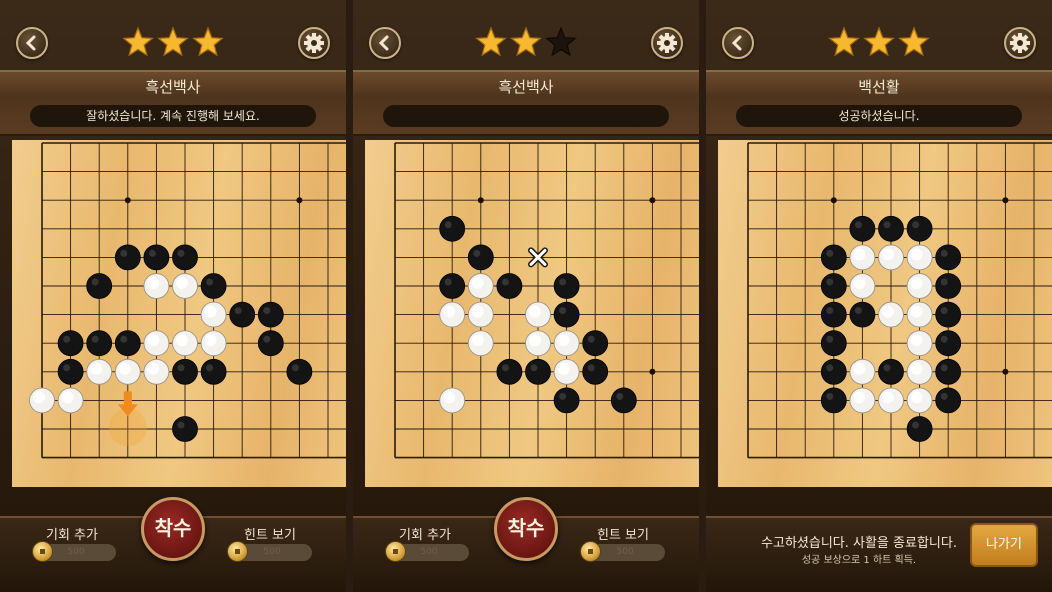  Describe the element at coordinates (526, 116) in the screenshot. I see `message-box` at that location.